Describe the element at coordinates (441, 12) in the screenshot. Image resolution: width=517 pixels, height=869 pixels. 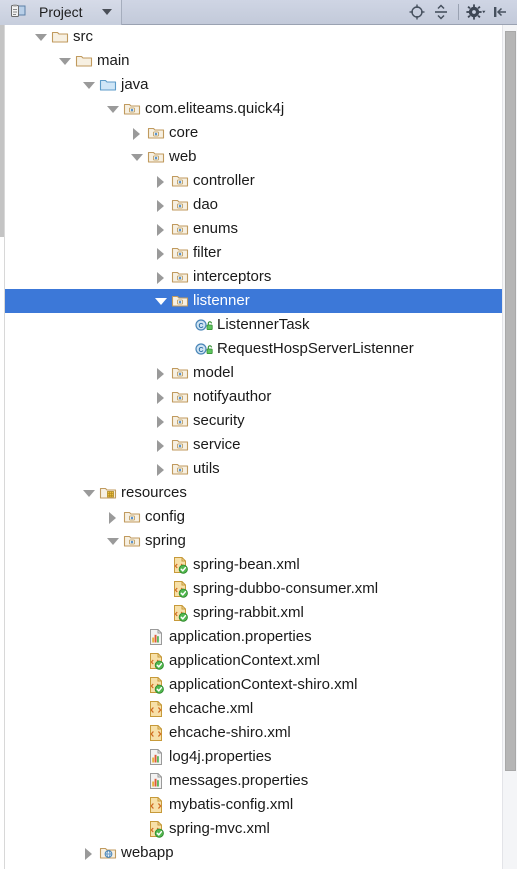
I see `collapse-all-icon` at that location.